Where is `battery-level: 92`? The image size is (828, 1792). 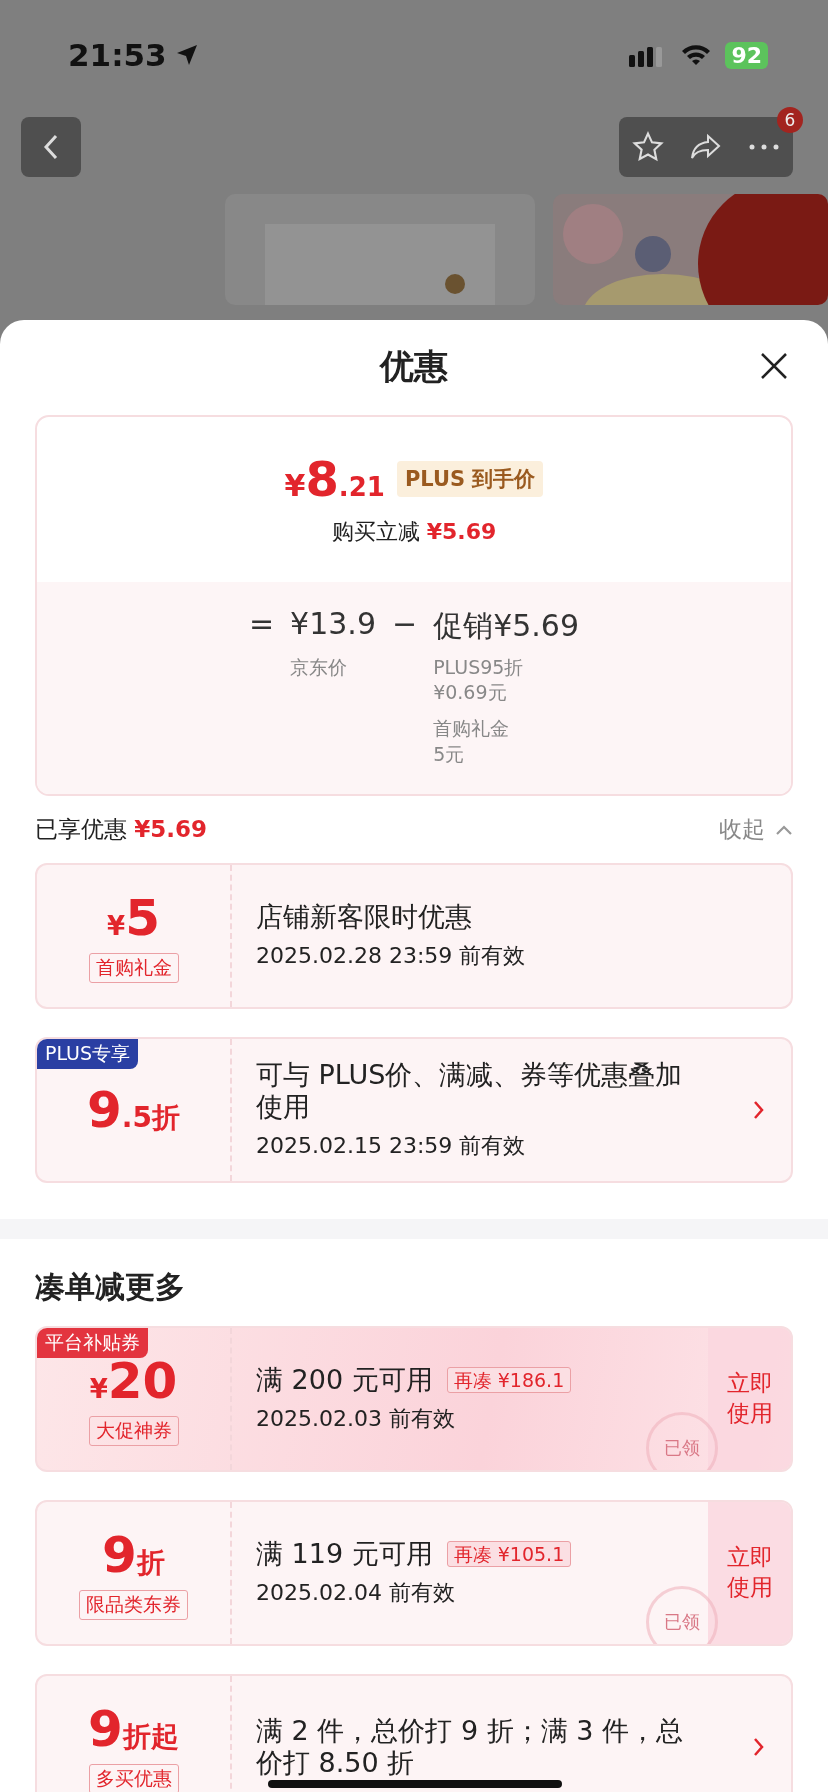 battery-level: 92 is located at coordinates (746, 55).